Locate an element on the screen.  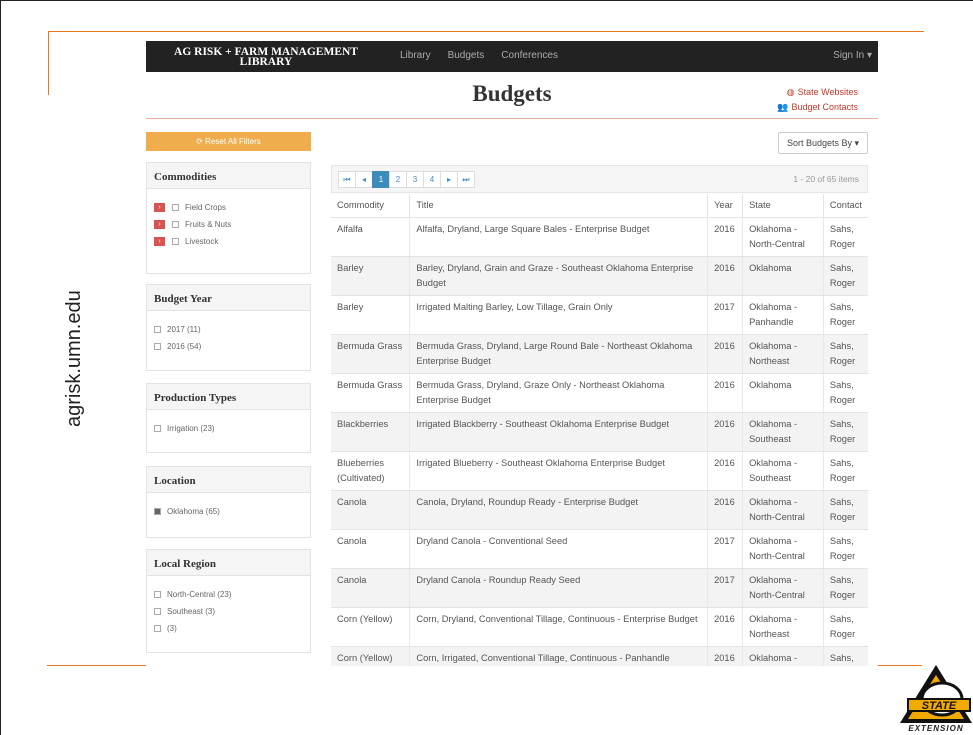
filter-fruits-nuts: › Fruits & Nuts is located at coordinates (228, 224).